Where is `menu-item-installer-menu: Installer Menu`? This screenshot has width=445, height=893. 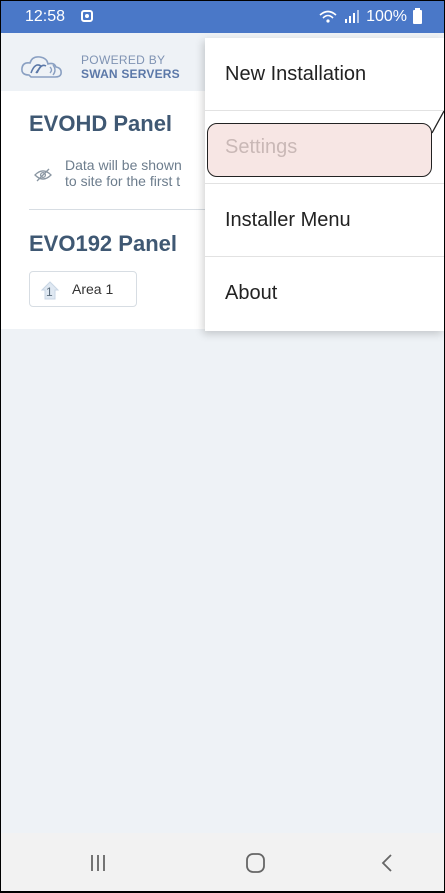 menu-item-installer-menu: Installer Menu is located at coordinates (324, 220).